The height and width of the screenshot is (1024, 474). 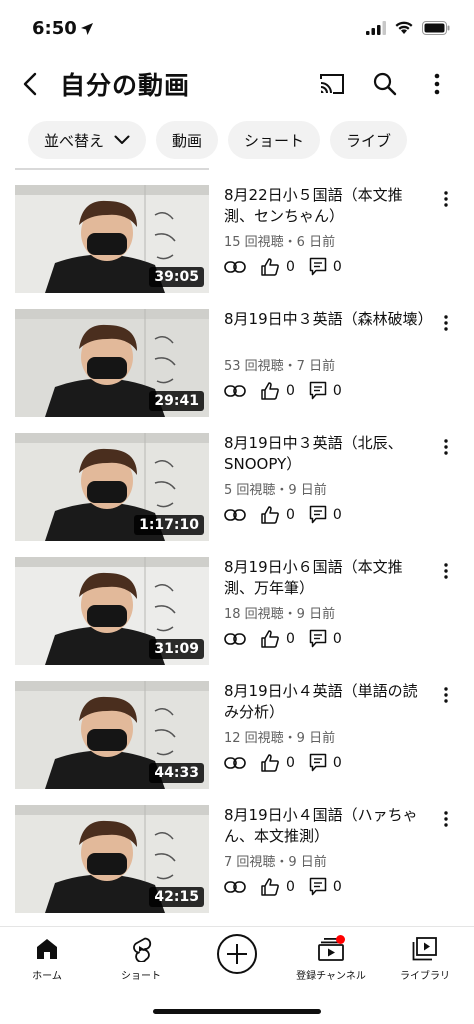 What do you see at coordinates (87, 30) in the screenshot?
I see `location-arrow-icon` at bounding box center [87, 30].